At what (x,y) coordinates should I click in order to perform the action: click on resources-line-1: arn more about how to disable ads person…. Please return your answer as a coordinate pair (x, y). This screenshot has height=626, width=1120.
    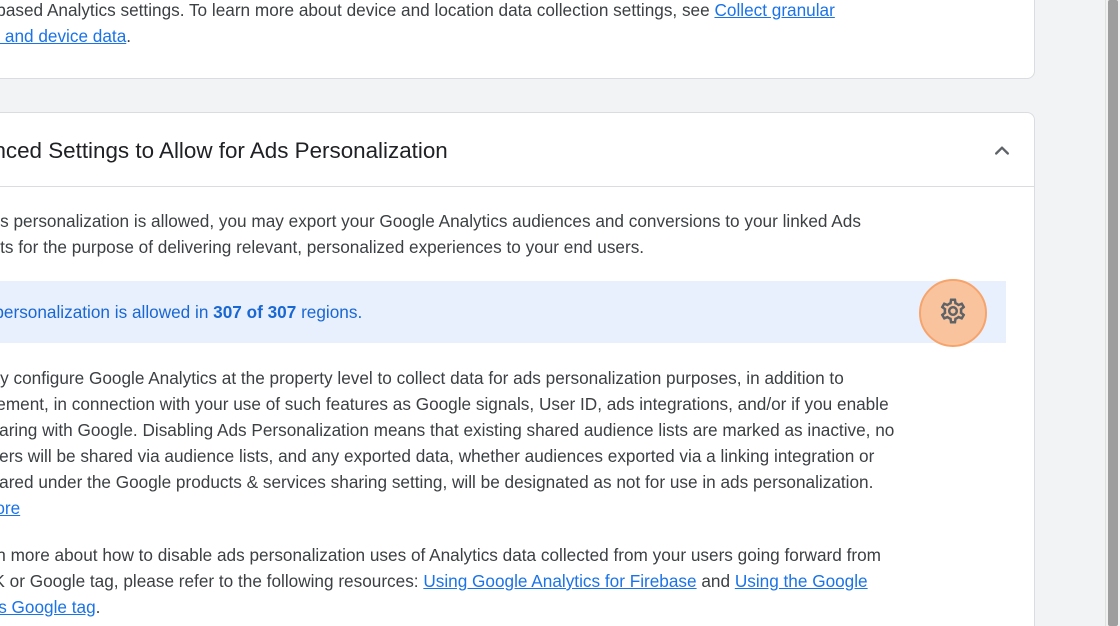
    Looking at the image, I should click on (440, 555).